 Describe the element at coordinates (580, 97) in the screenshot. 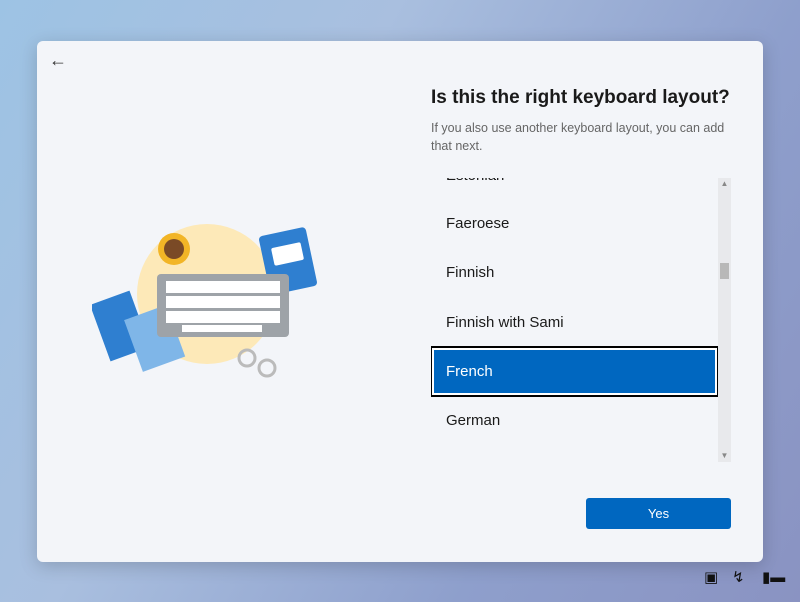

I see `page-title: Is this the right keyboard layout?` at that location.